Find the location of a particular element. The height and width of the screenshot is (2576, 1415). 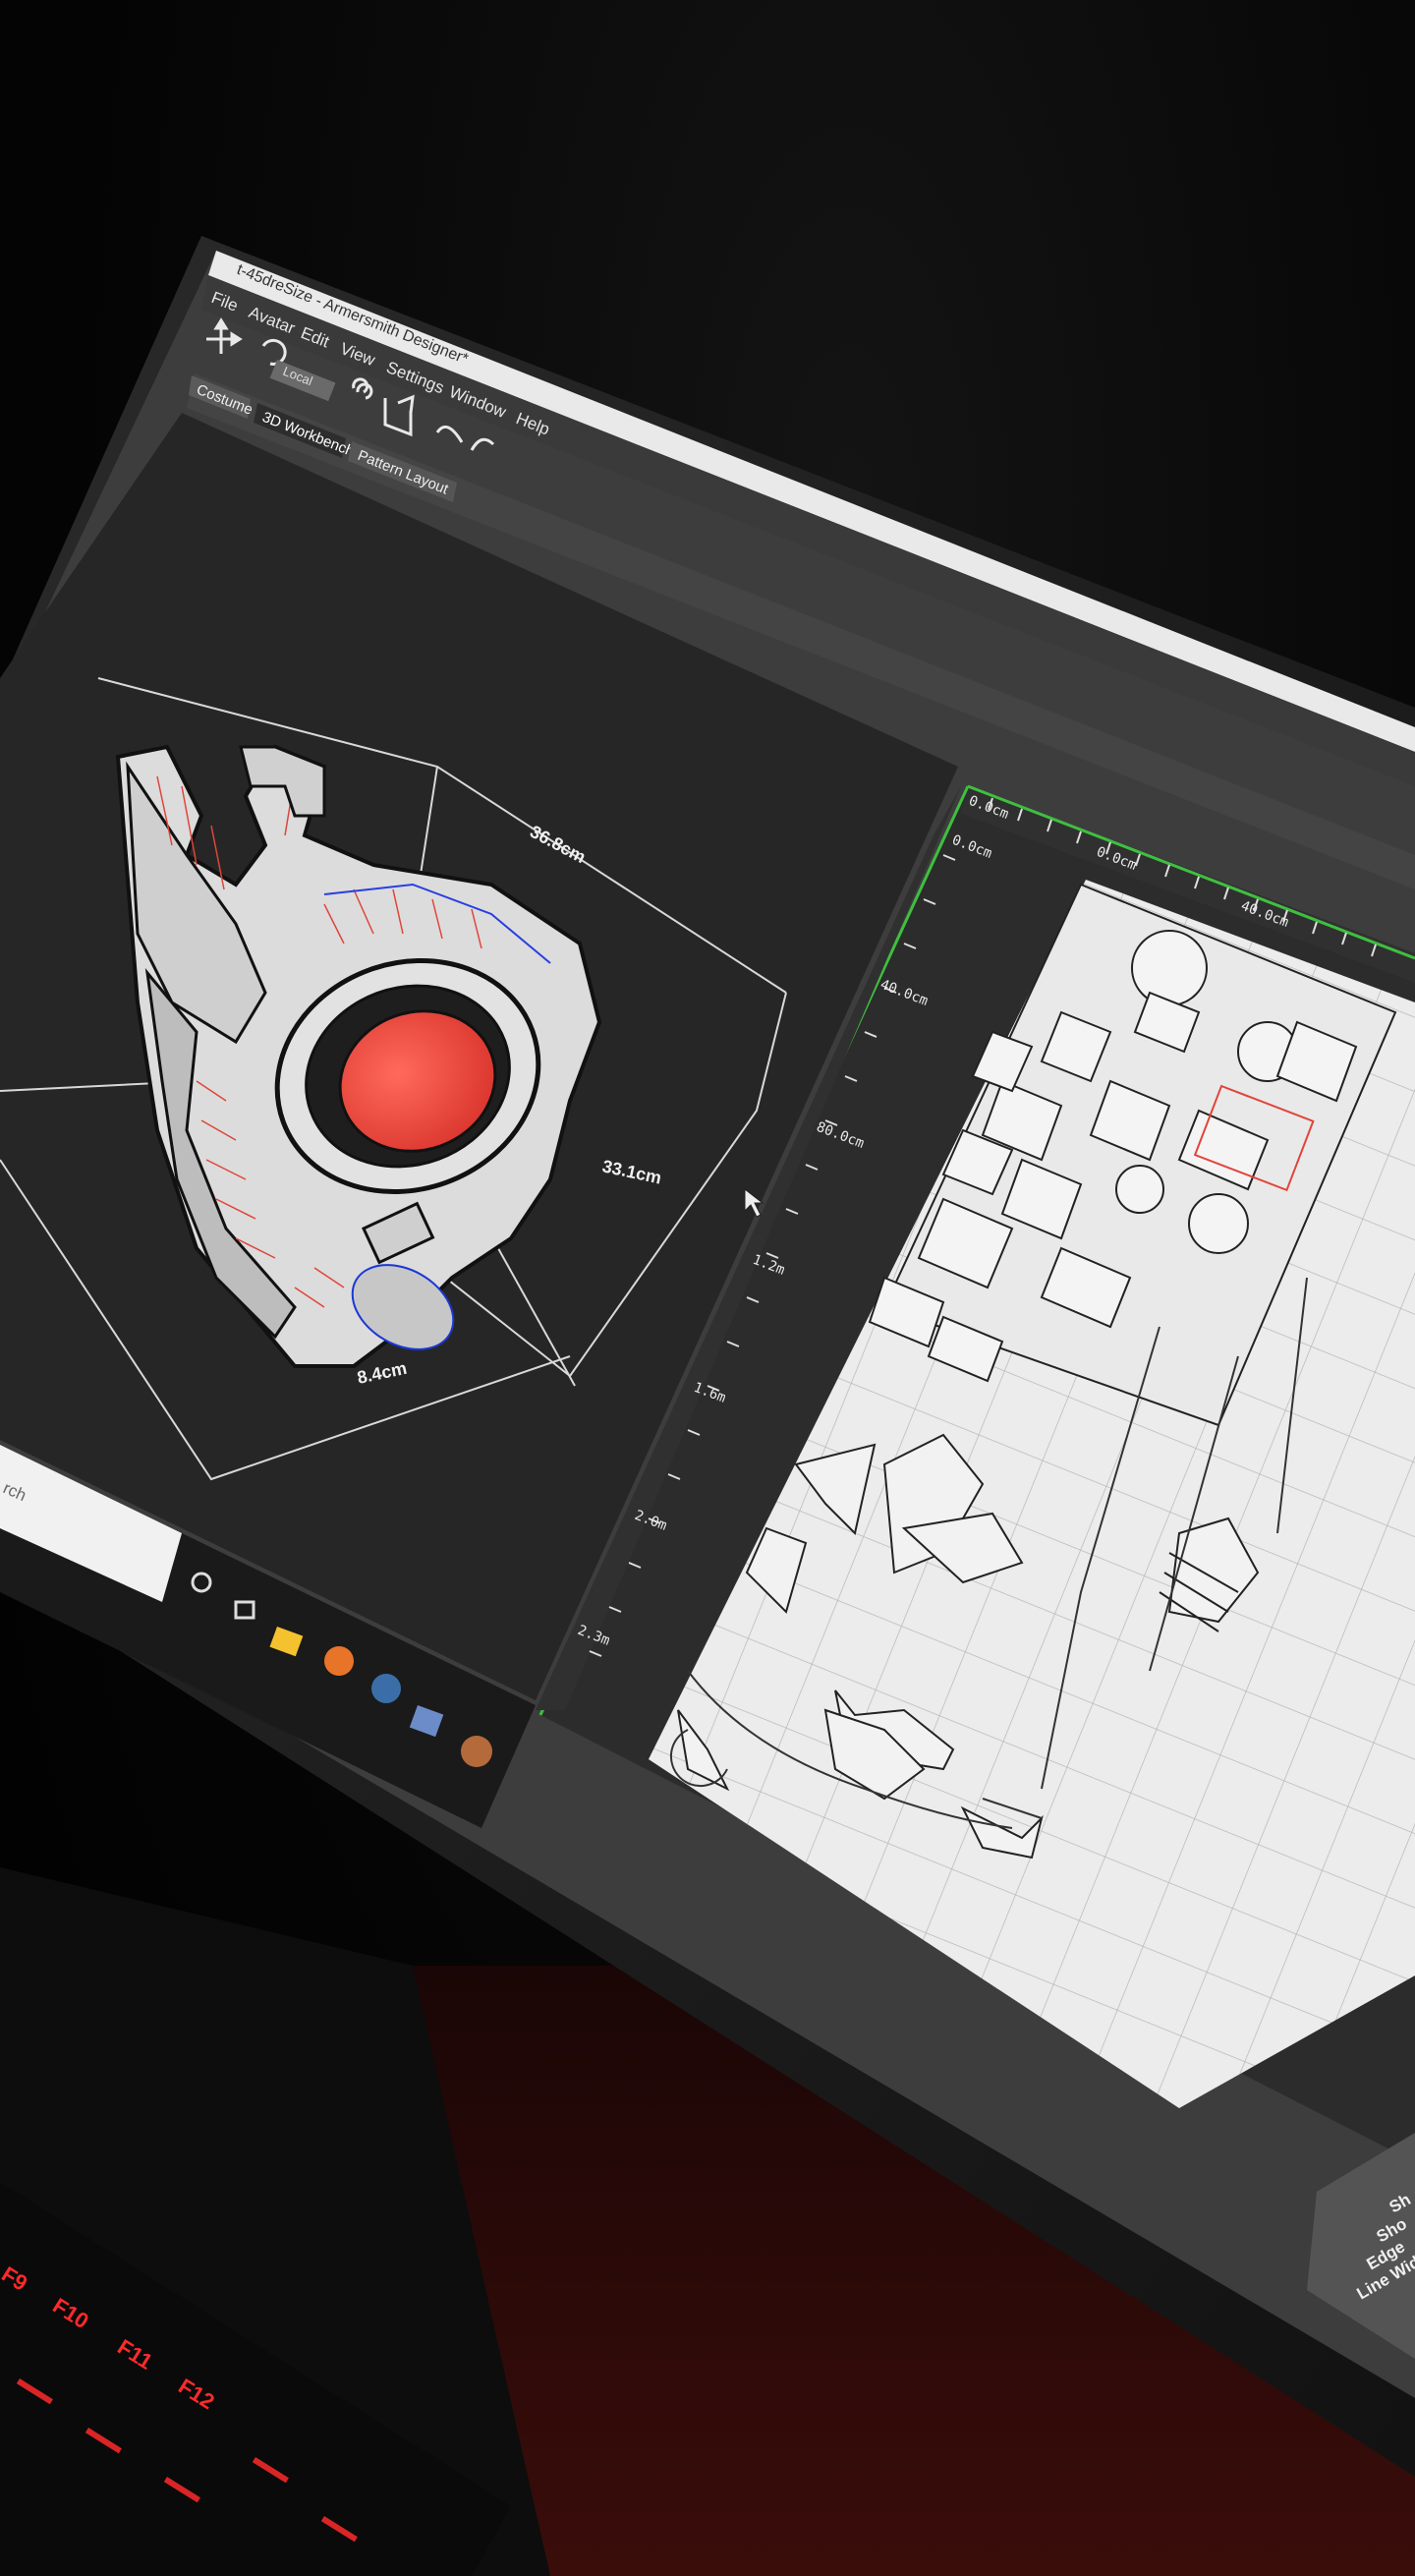

steam-icon is located at coordinates (386, 1689).